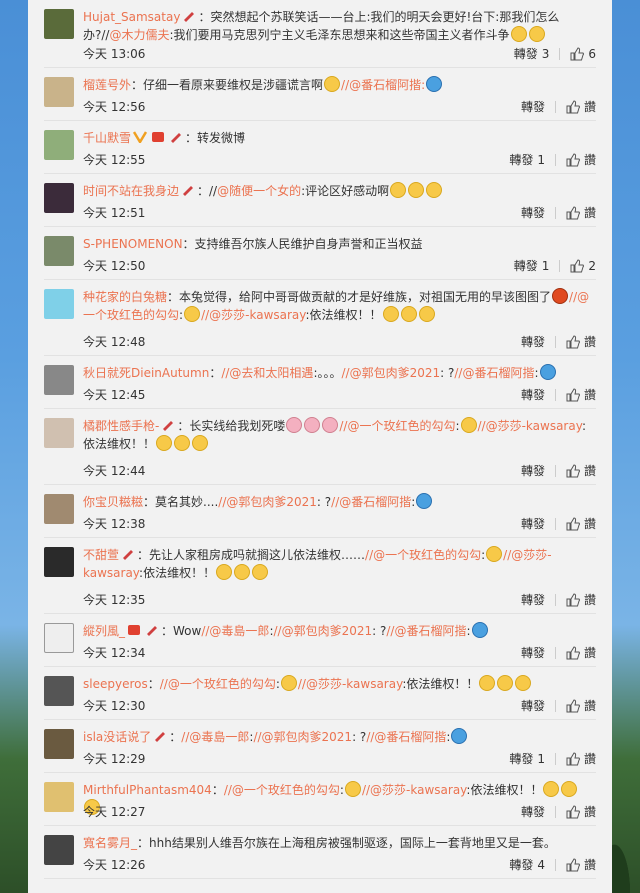 The image size is (640, 893). I want to click on username: Hujat_Samsatay, so click(131, 17).